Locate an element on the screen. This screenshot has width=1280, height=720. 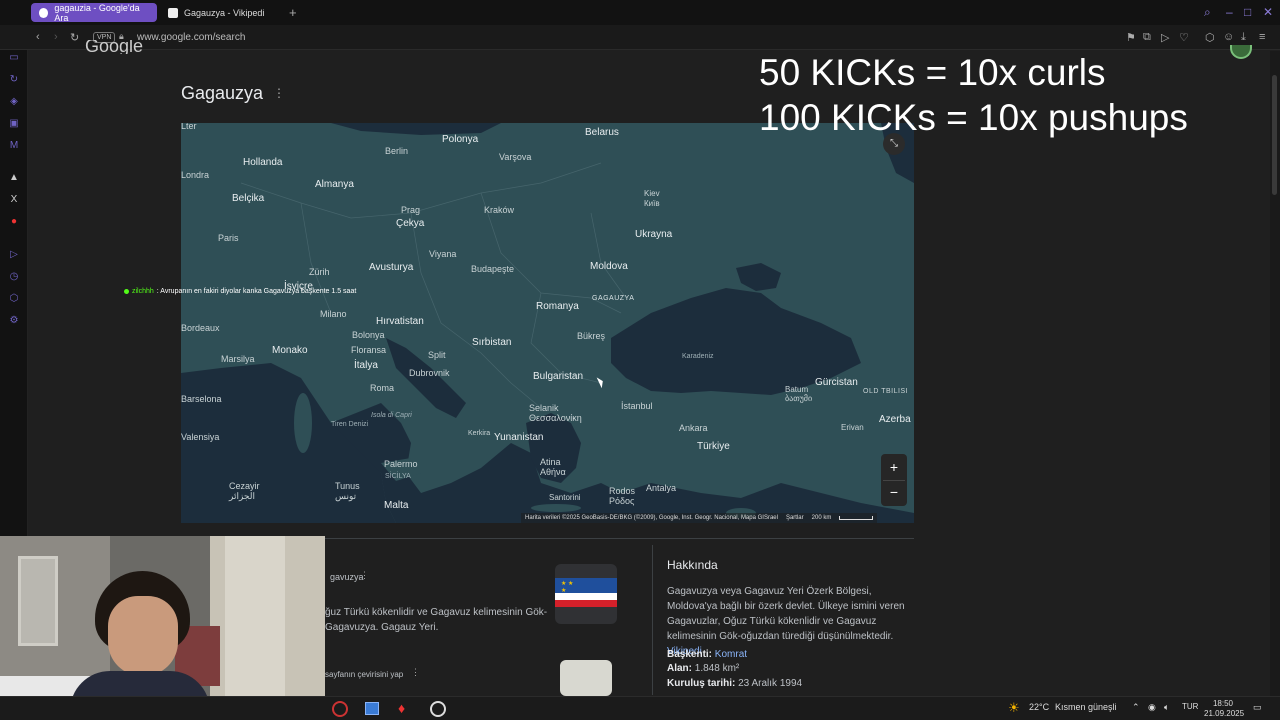
map-label: Kraków is located at coordinates (499, 210).